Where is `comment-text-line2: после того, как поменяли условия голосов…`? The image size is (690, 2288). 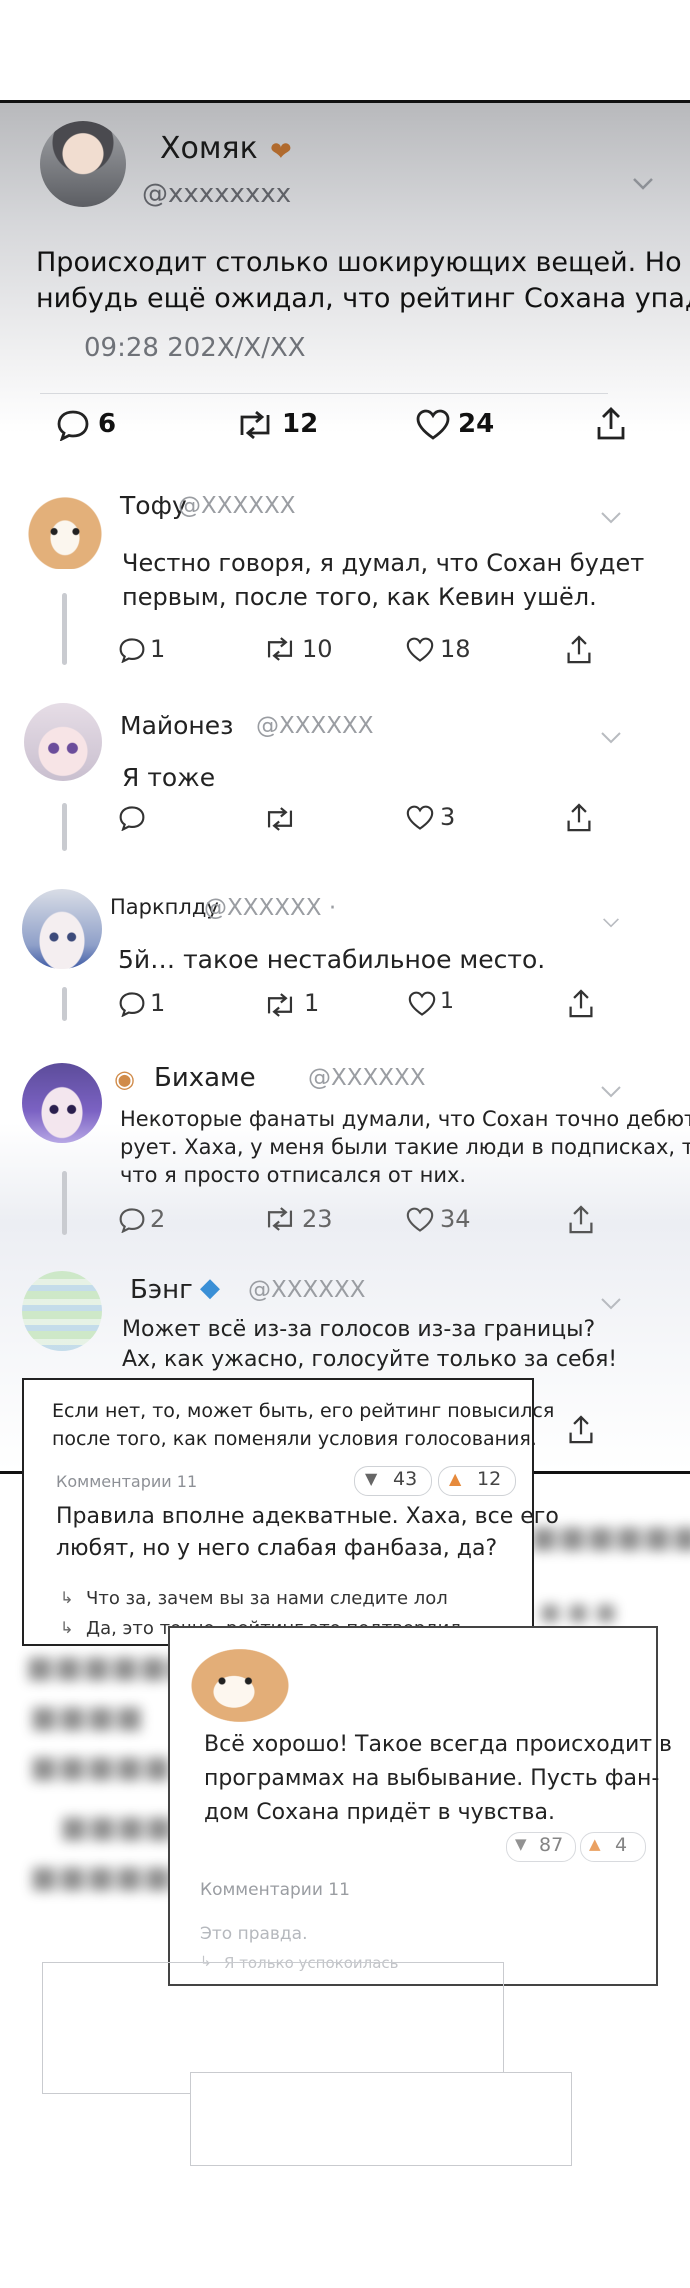
comment-text-line2: после того, как поменяли условия голосов… is located at coordinates (294, 1439).